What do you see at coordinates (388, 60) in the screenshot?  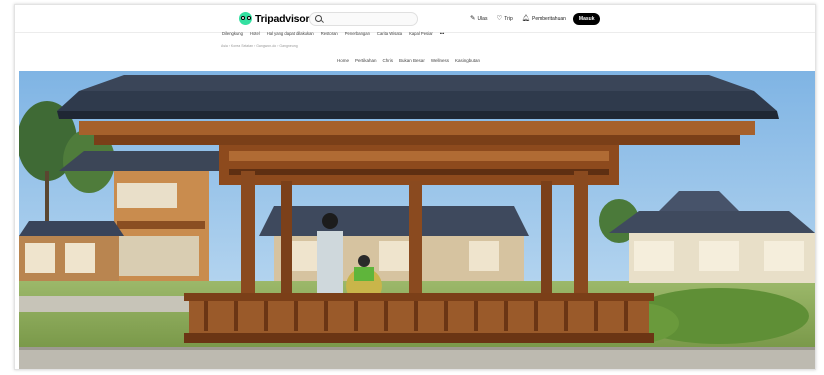 I see `subnav-item-2: Chris` at bounding box center [388, 60].